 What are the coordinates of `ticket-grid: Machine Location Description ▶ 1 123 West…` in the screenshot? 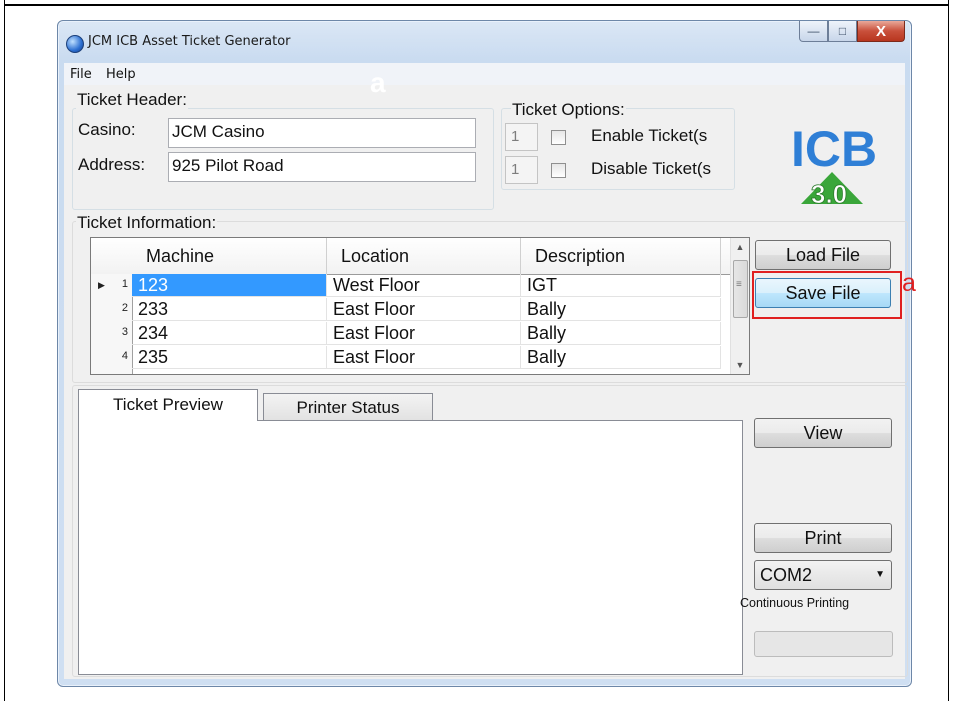 It's located at (420, 306).